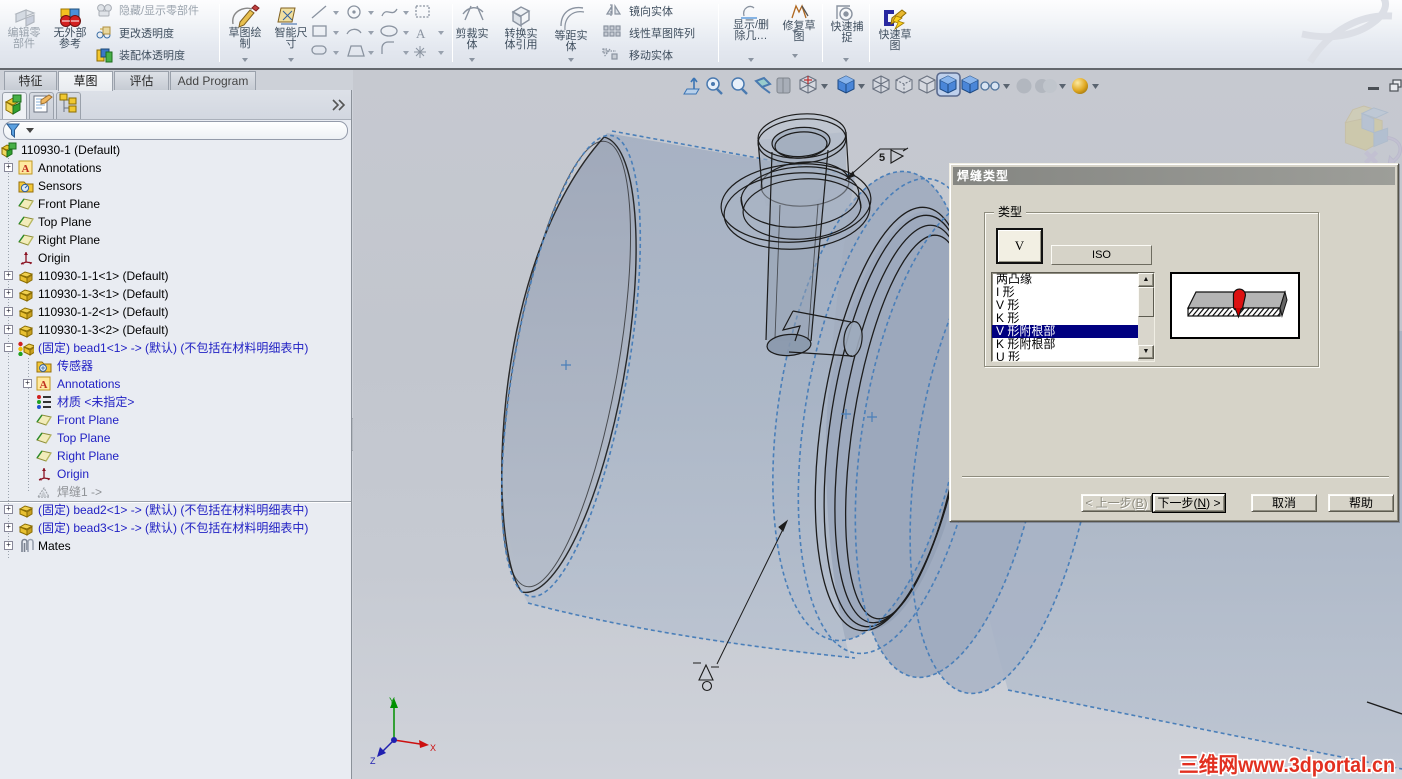 Image resolution: width=1402 pixels, height=779 pixels. What do you see at coordinates (373, 761) in the screenshot?
I see `svg-text: Z` at bounding box center [373, 761].